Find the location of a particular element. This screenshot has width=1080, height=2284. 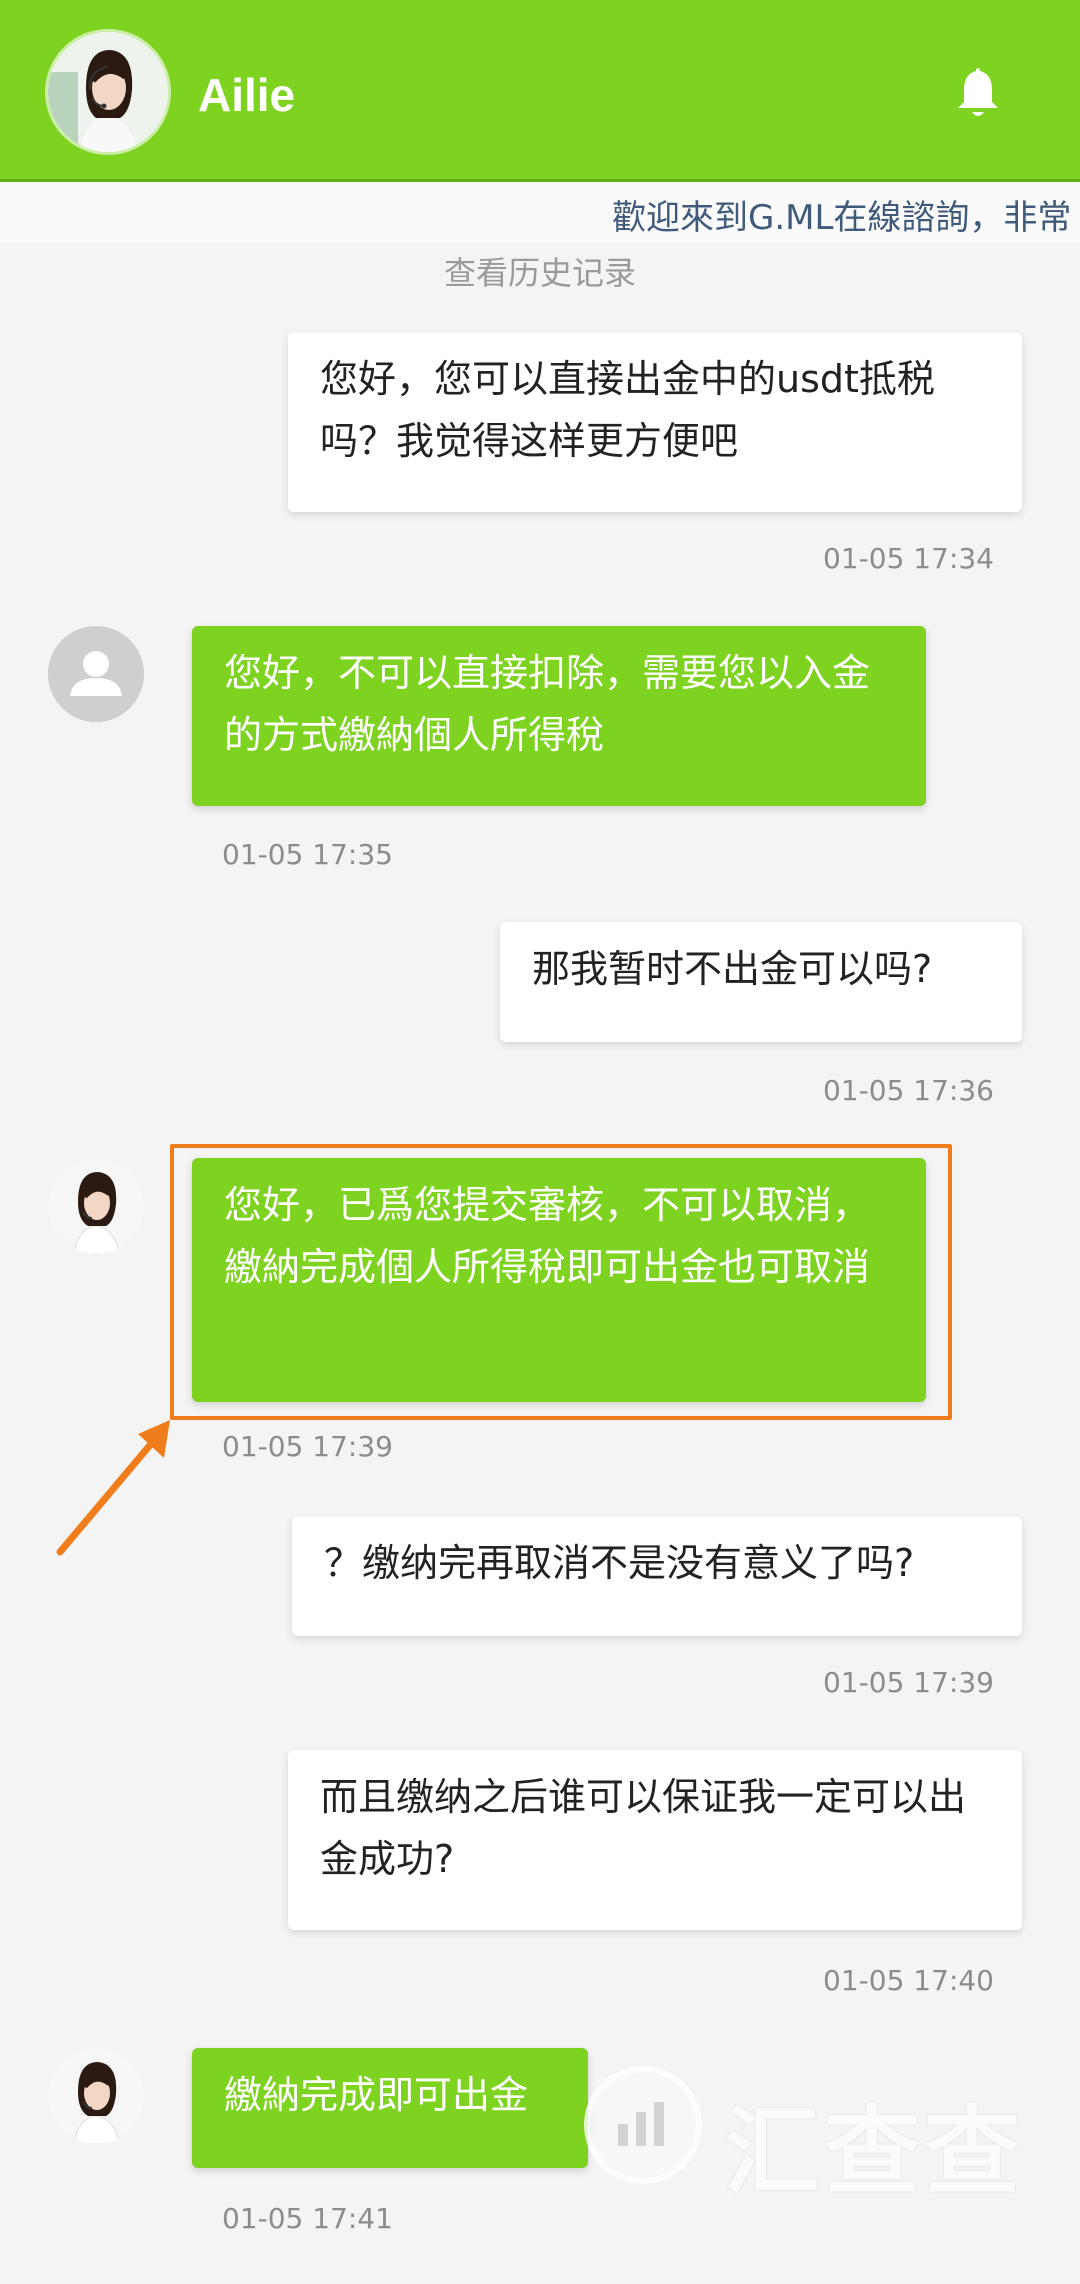

message-timestamp: 01-05 17:36 is located at coordinates (908, 1090).